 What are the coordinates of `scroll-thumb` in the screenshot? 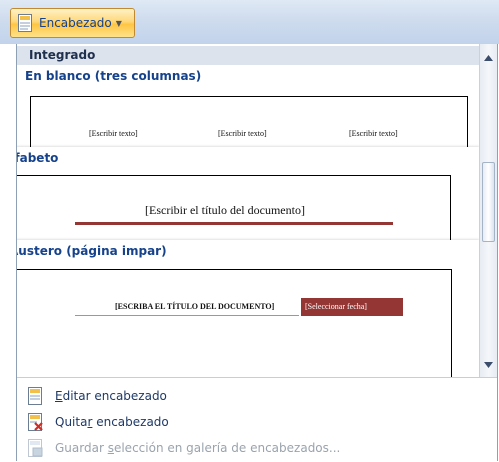 It's located at (488, 202).